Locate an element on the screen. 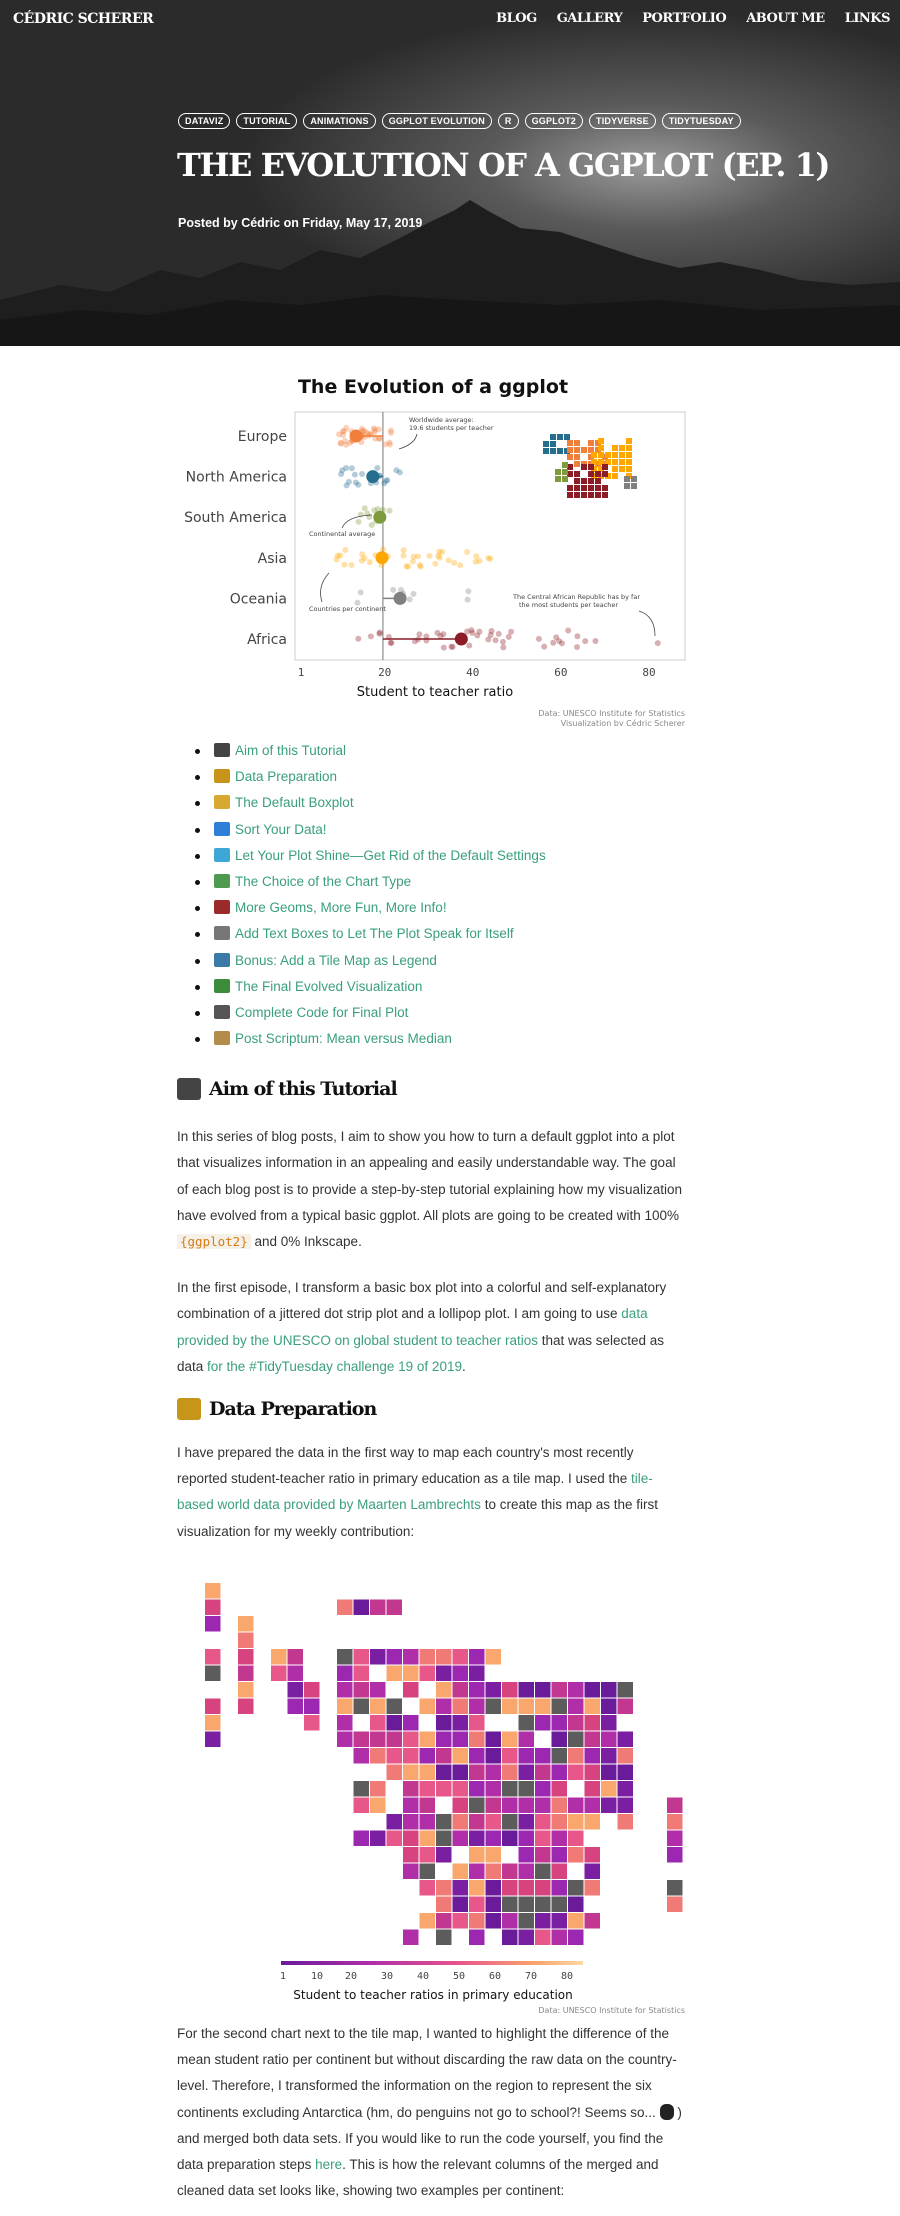 The image size is (900, 2216). package-icon is located at coordinates (222, 776).